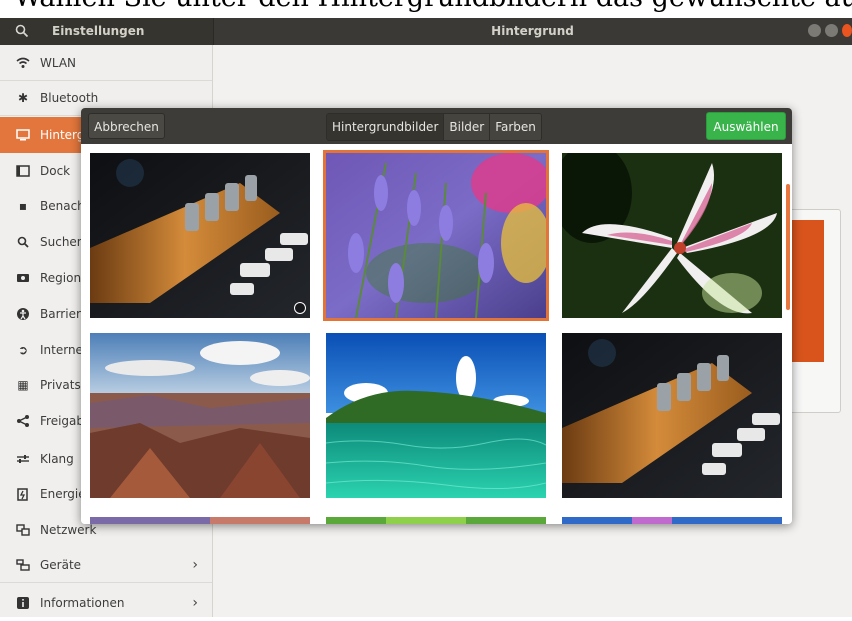  I want to click on network-icon, so click(23, 530).